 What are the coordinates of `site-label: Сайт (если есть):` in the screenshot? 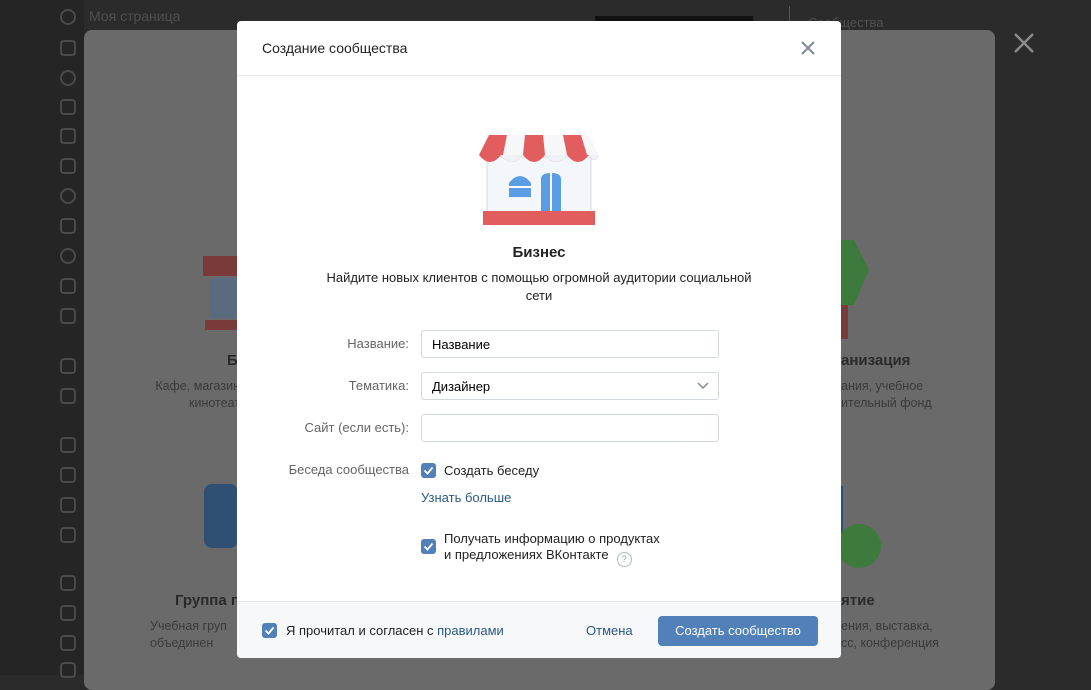 It's located at (356, 427).